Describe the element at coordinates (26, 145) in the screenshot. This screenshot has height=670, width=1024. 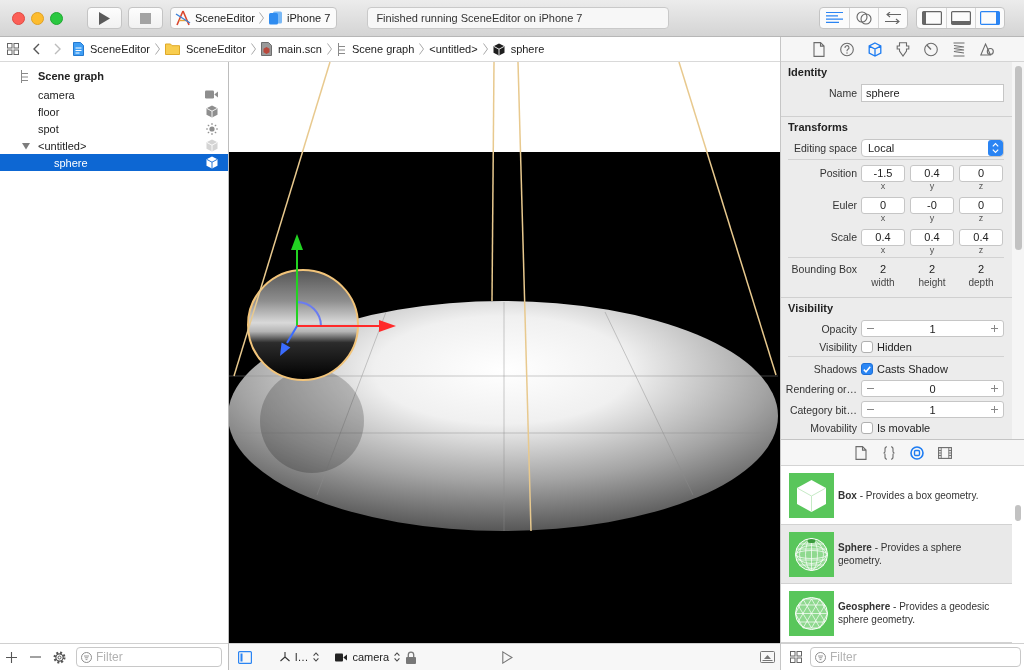
I see `disclosure-triangle-icon` at that location.